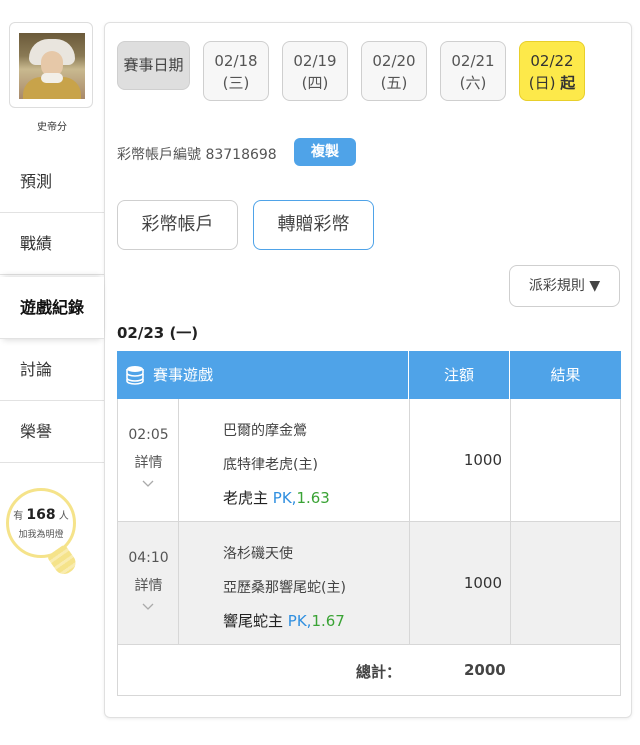  Describe the element at coordinates (485, 670) in the screenshot. I see `total-value: 2000` at that location.